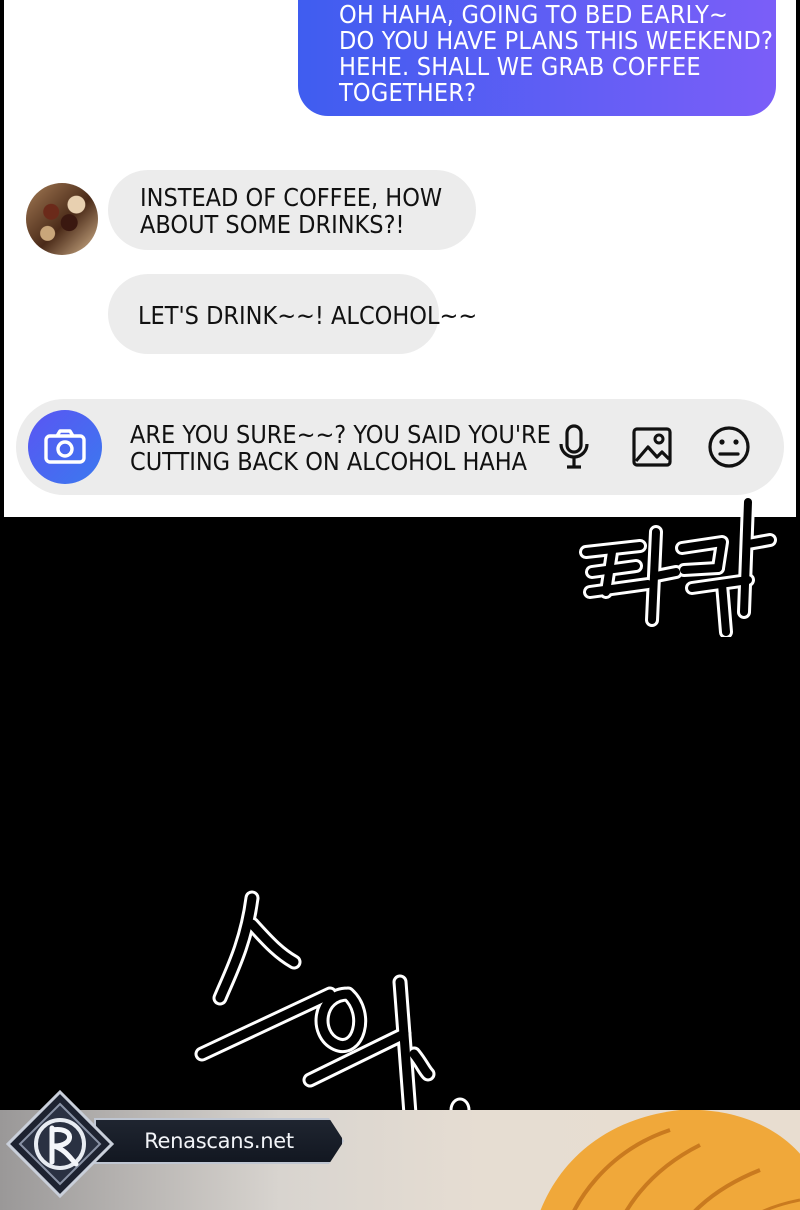  I want to click on emoji-button, so click(729, 447).